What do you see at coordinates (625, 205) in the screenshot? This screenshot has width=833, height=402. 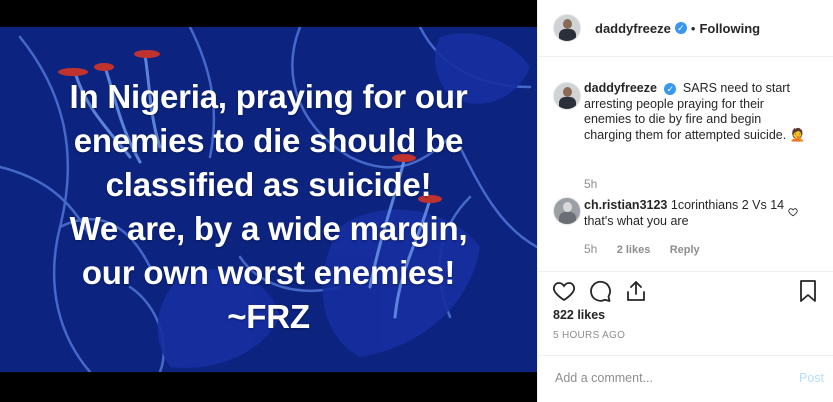 I see `comment-username: ch.ristian3123` at bounding box center [625, 205].